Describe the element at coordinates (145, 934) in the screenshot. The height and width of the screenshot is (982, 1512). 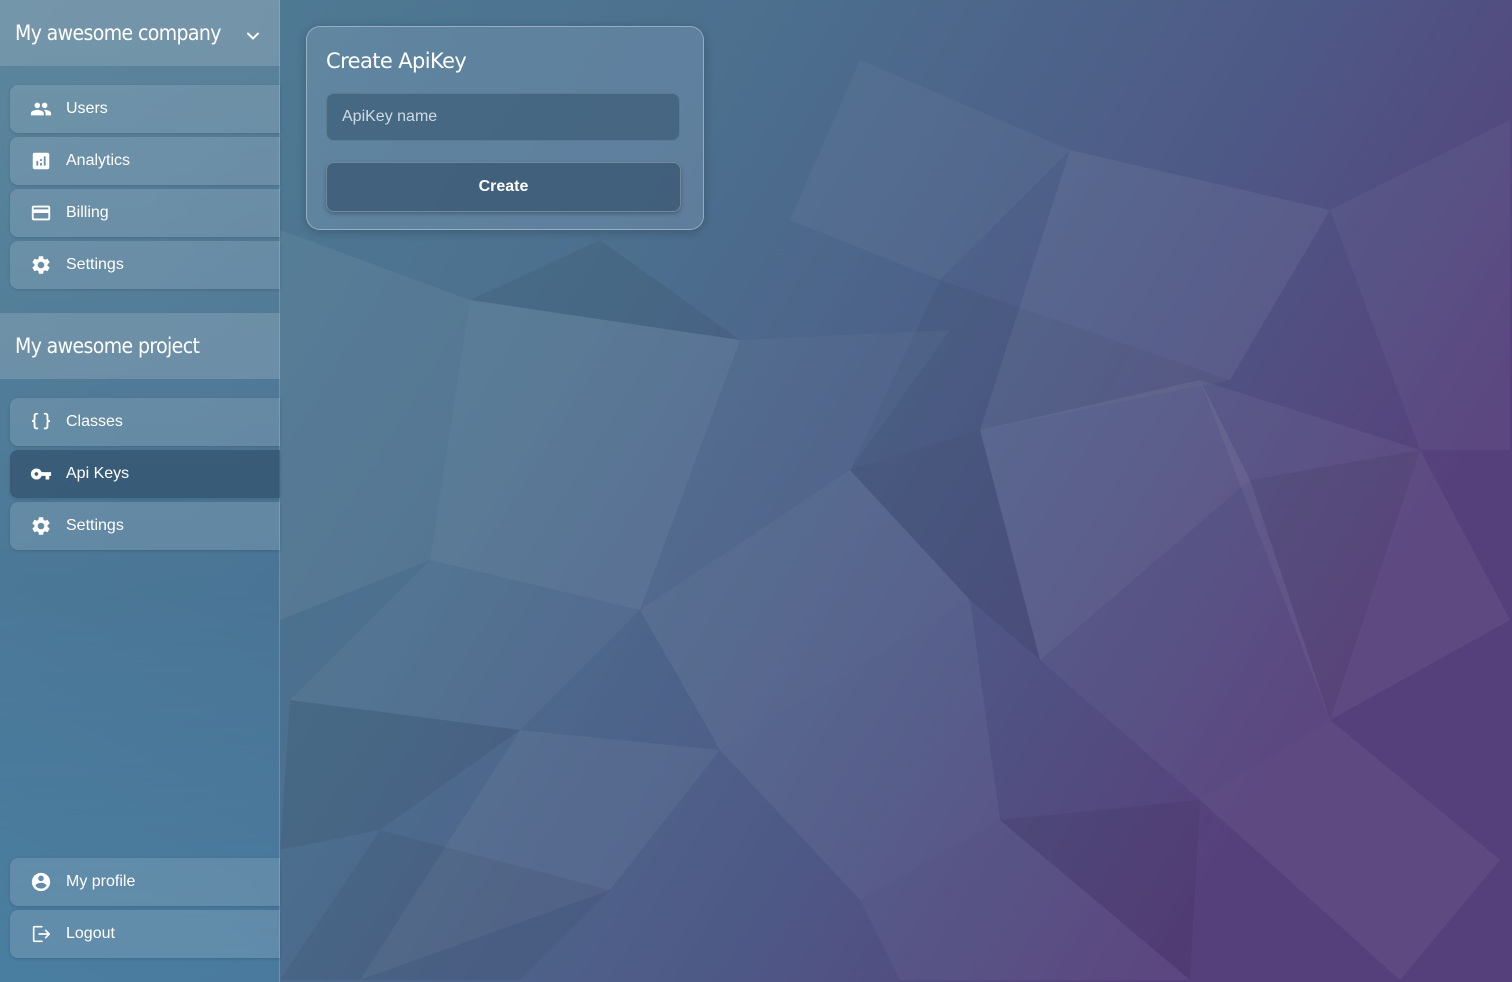
I see `sidebar-item-logout: Logout` at that location.